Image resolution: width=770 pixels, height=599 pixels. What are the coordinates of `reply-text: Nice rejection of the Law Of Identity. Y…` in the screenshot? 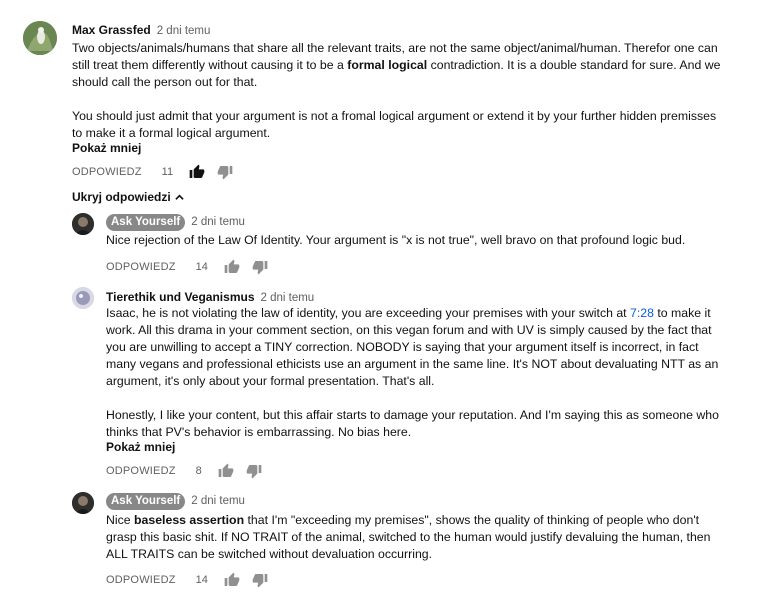 It's located at (396, 240).